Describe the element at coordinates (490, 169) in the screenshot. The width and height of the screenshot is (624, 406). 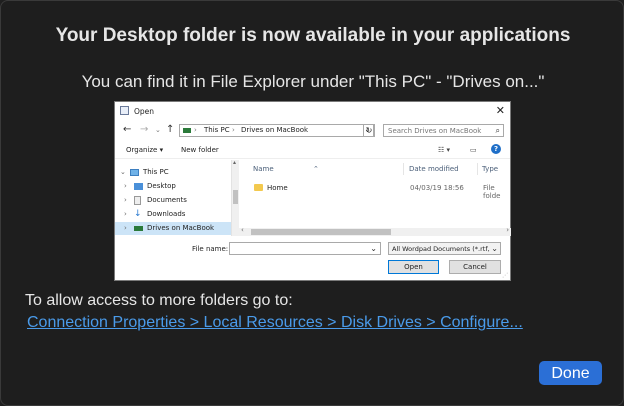
I see `column-type: Type` at that location.